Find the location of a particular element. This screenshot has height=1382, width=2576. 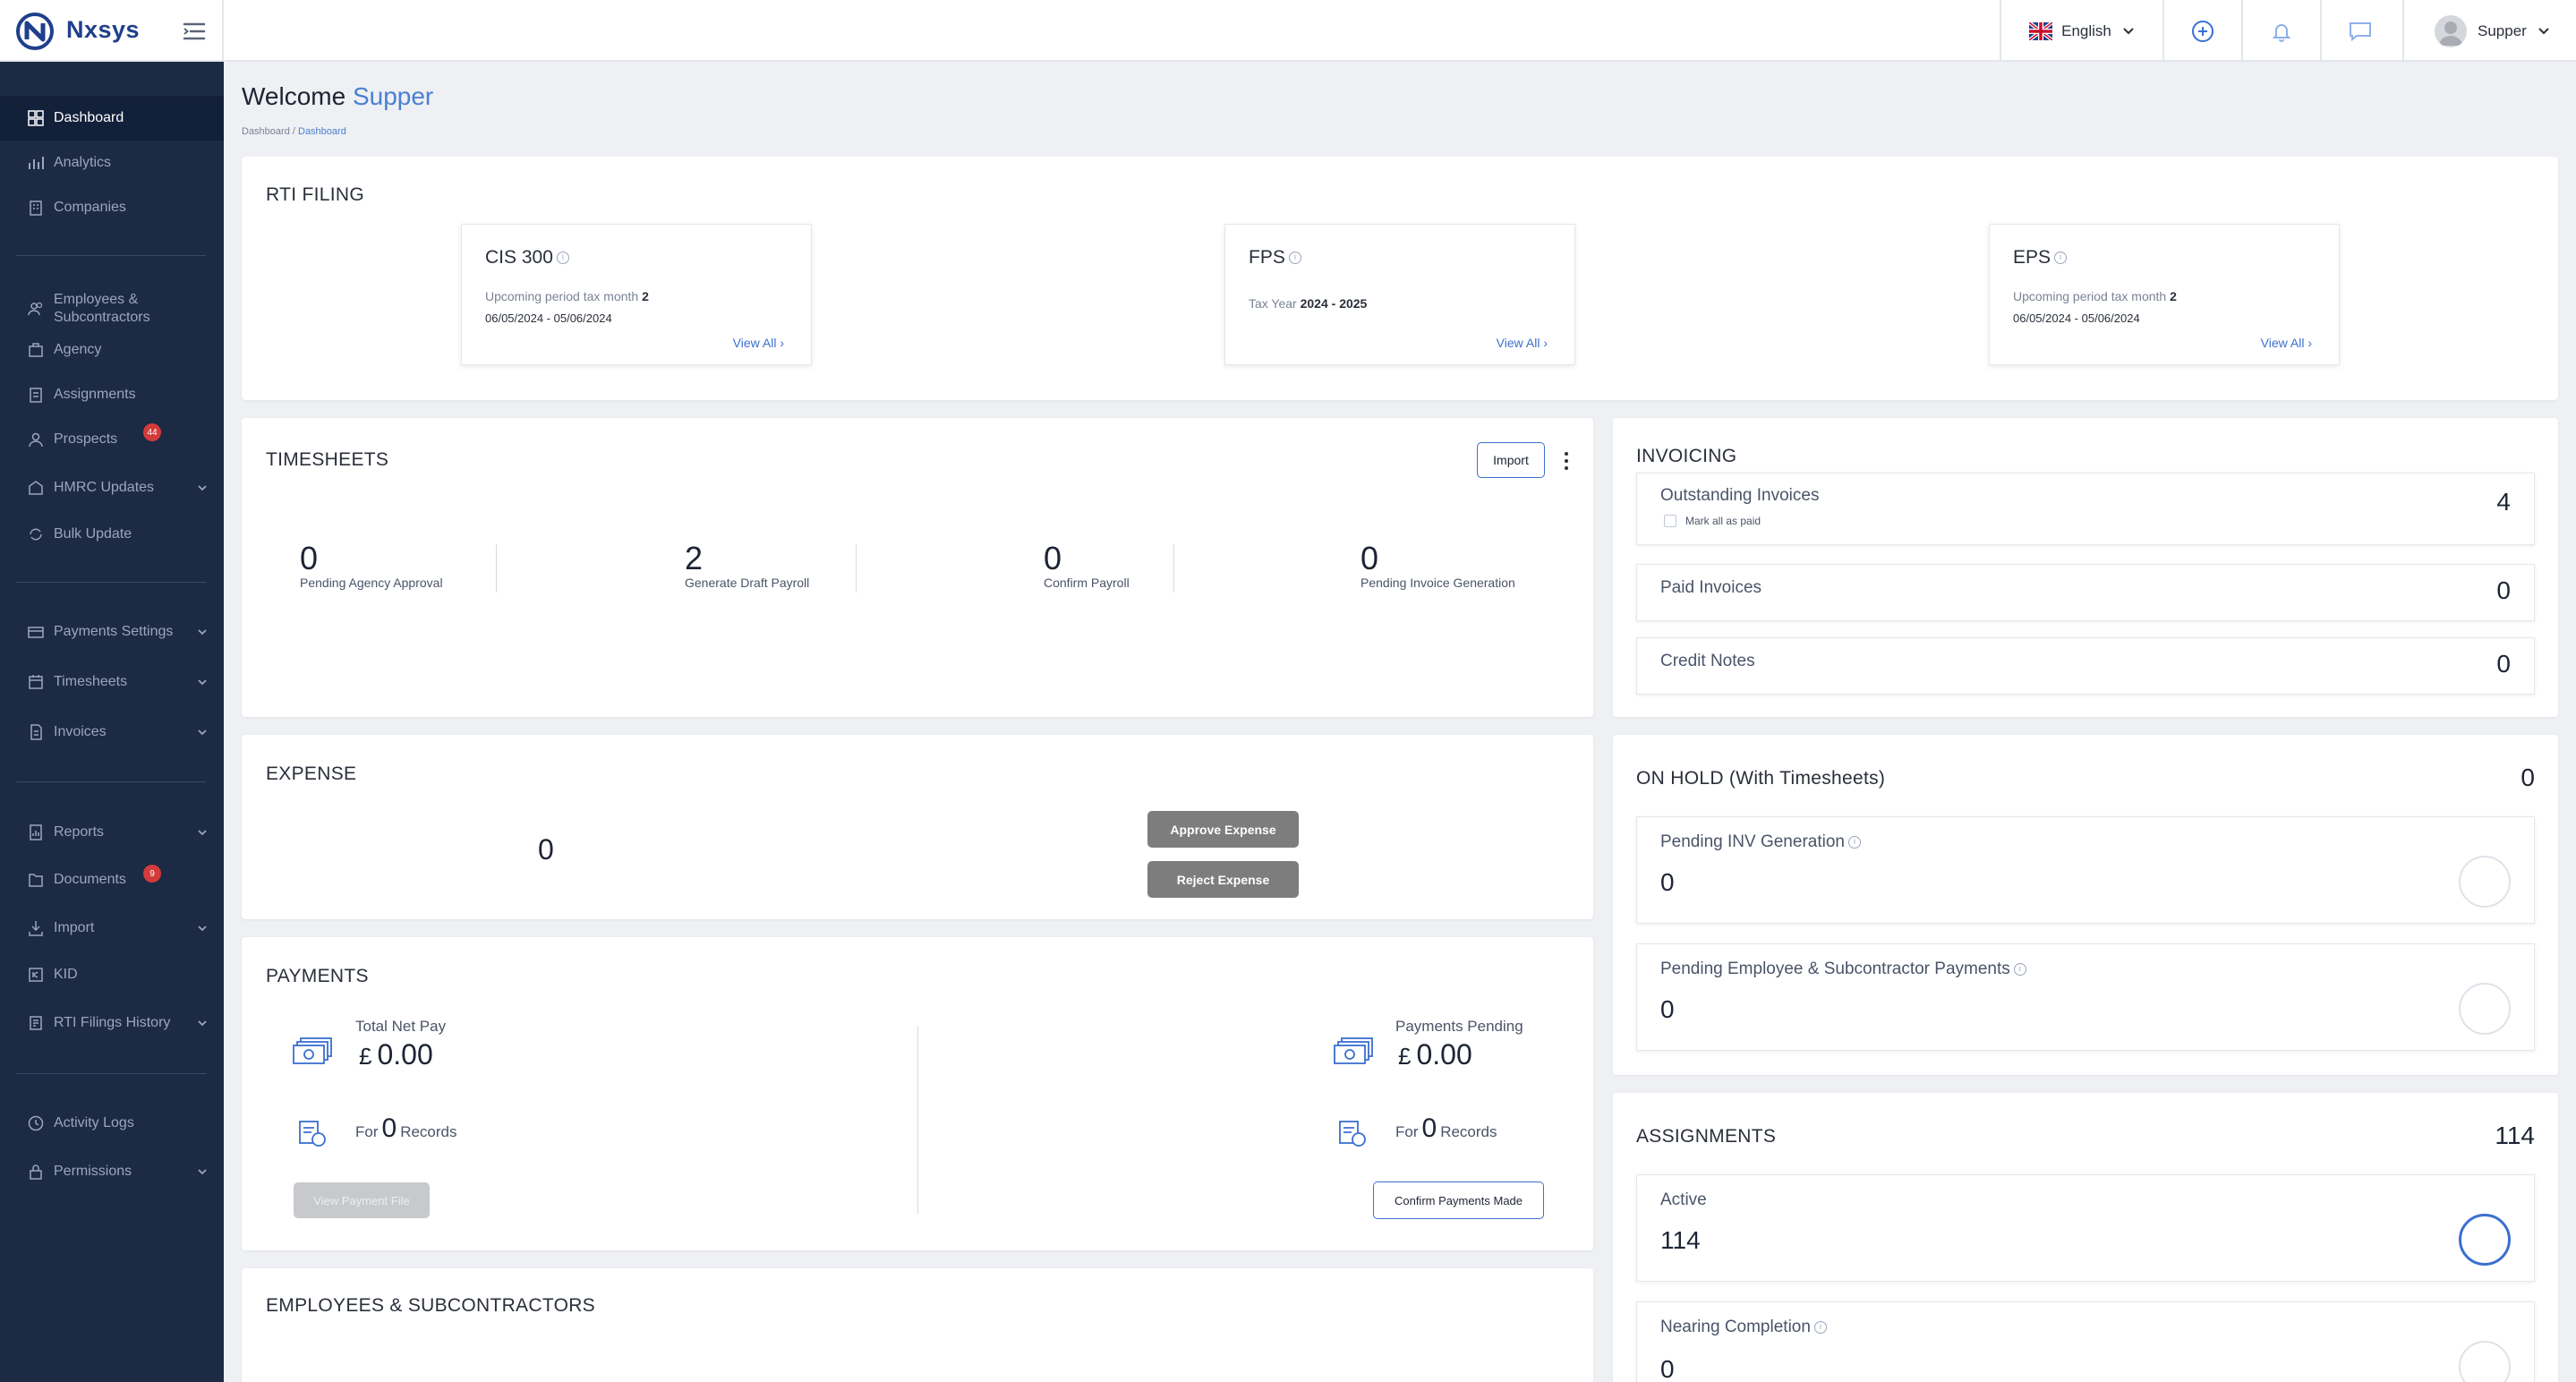

language-label: English is located at coordinates (2086, 30).